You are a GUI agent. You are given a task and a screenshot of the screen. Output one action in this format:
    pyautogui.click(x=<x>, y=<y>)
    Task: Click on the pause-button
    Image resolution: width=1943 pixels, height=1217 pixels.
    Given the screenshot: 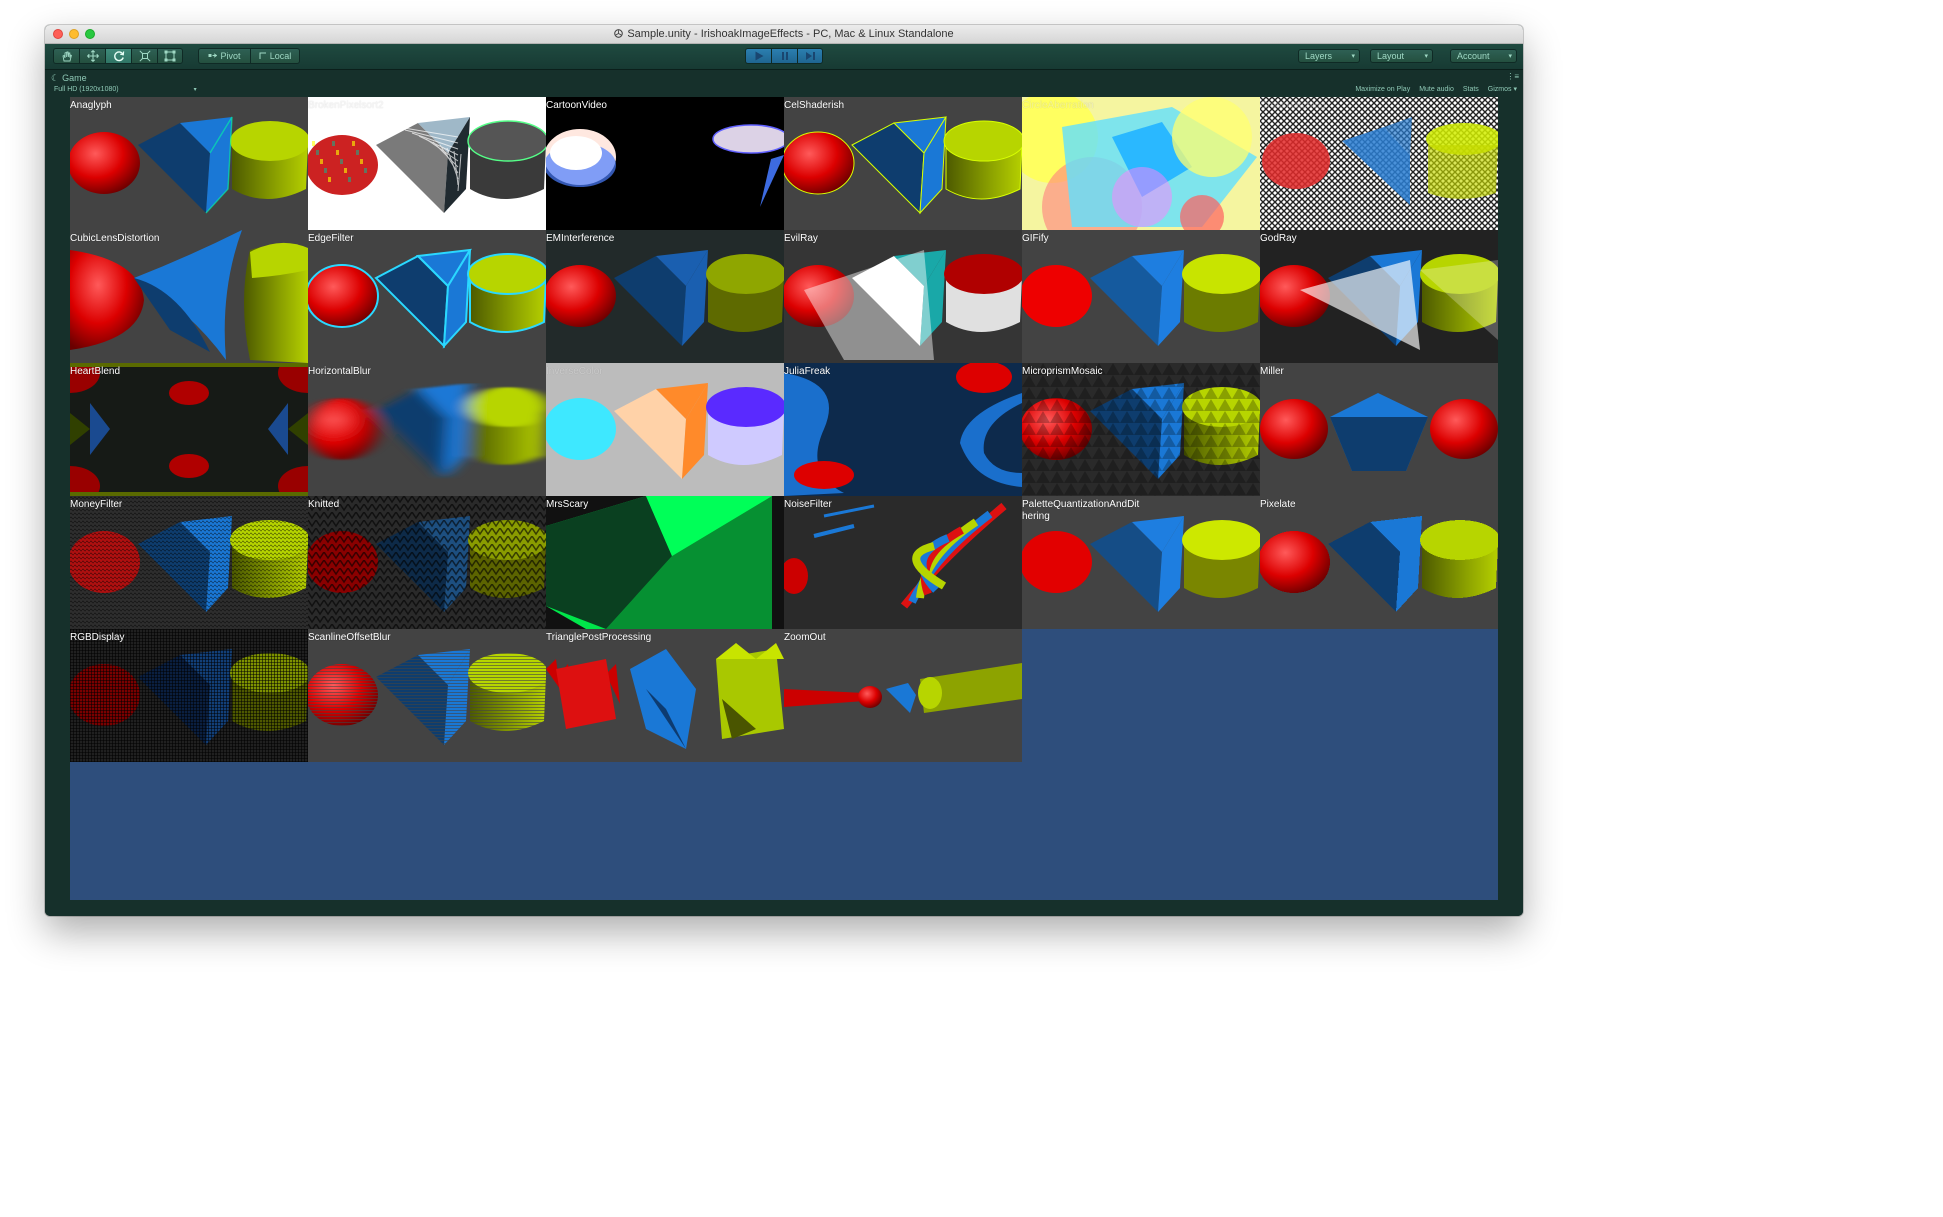 What is the action you would take?
    pyautogui.click(x=784, y=56)
    